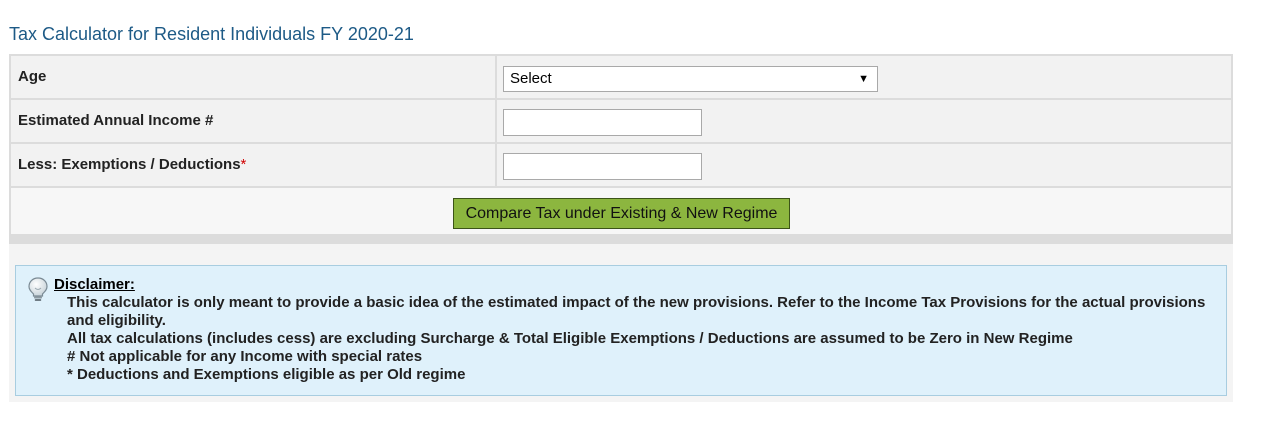  I want to click on income-field-cell, so click(864, 121).